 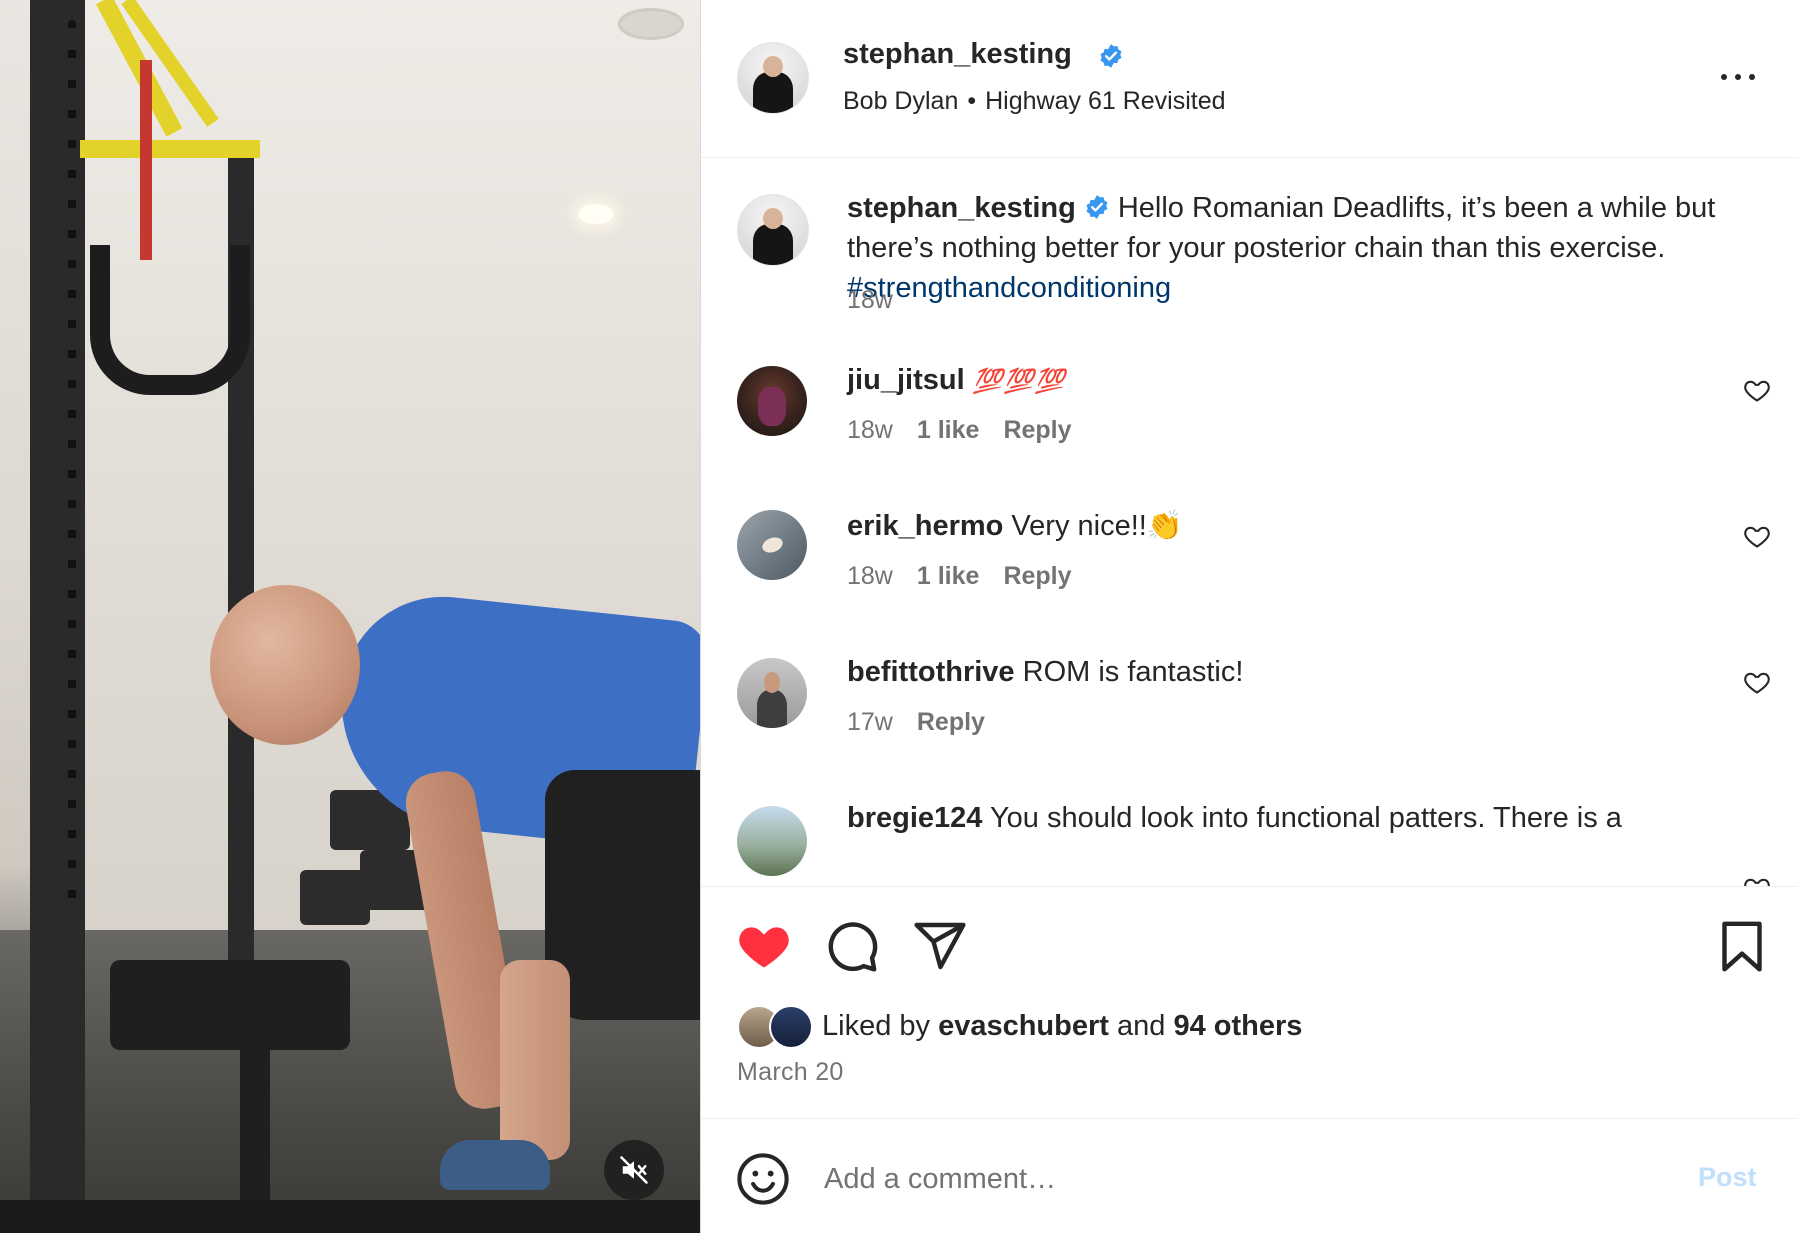 I want to click on rack-post-left, so click(x=57, y=616).